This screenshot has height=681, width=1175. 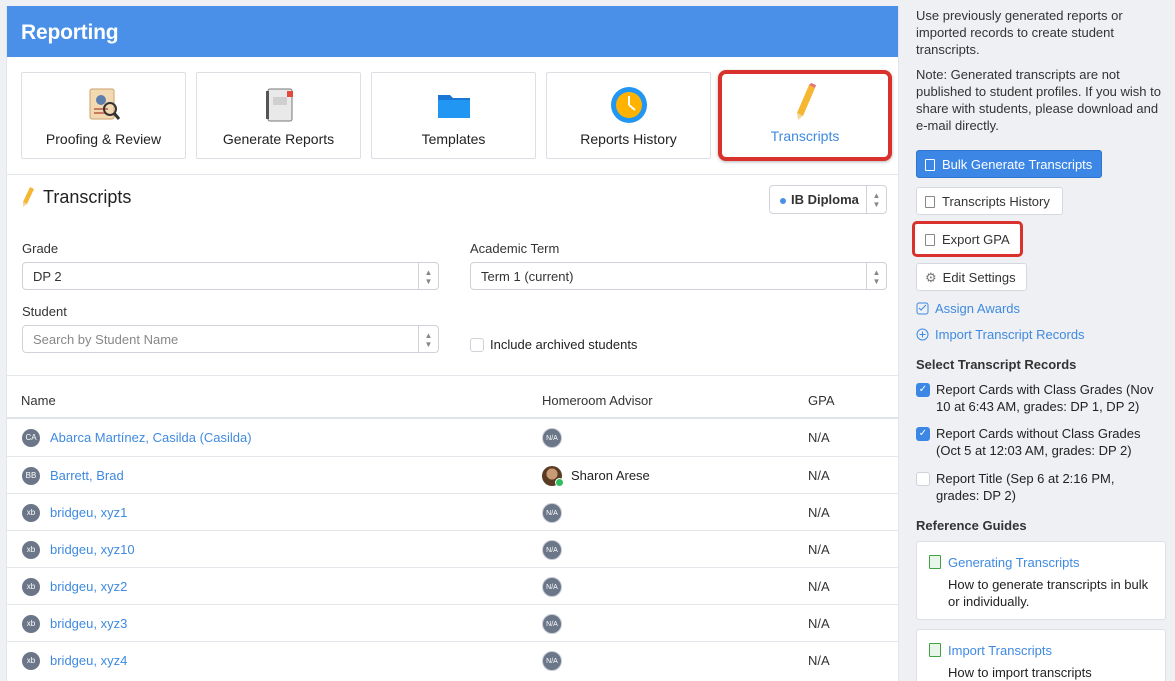 I want to click on tile-label: Templates, so click(x=453, y=139).